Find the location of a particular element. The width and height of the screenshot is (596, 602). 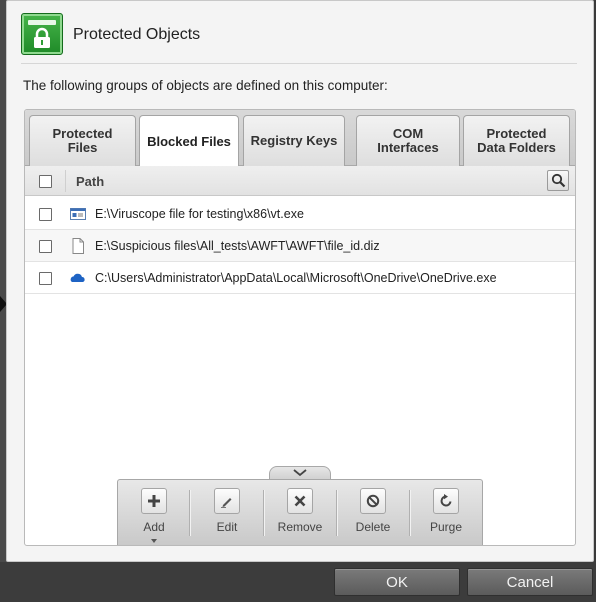

lock-icon is located at coordinates (42, 34).